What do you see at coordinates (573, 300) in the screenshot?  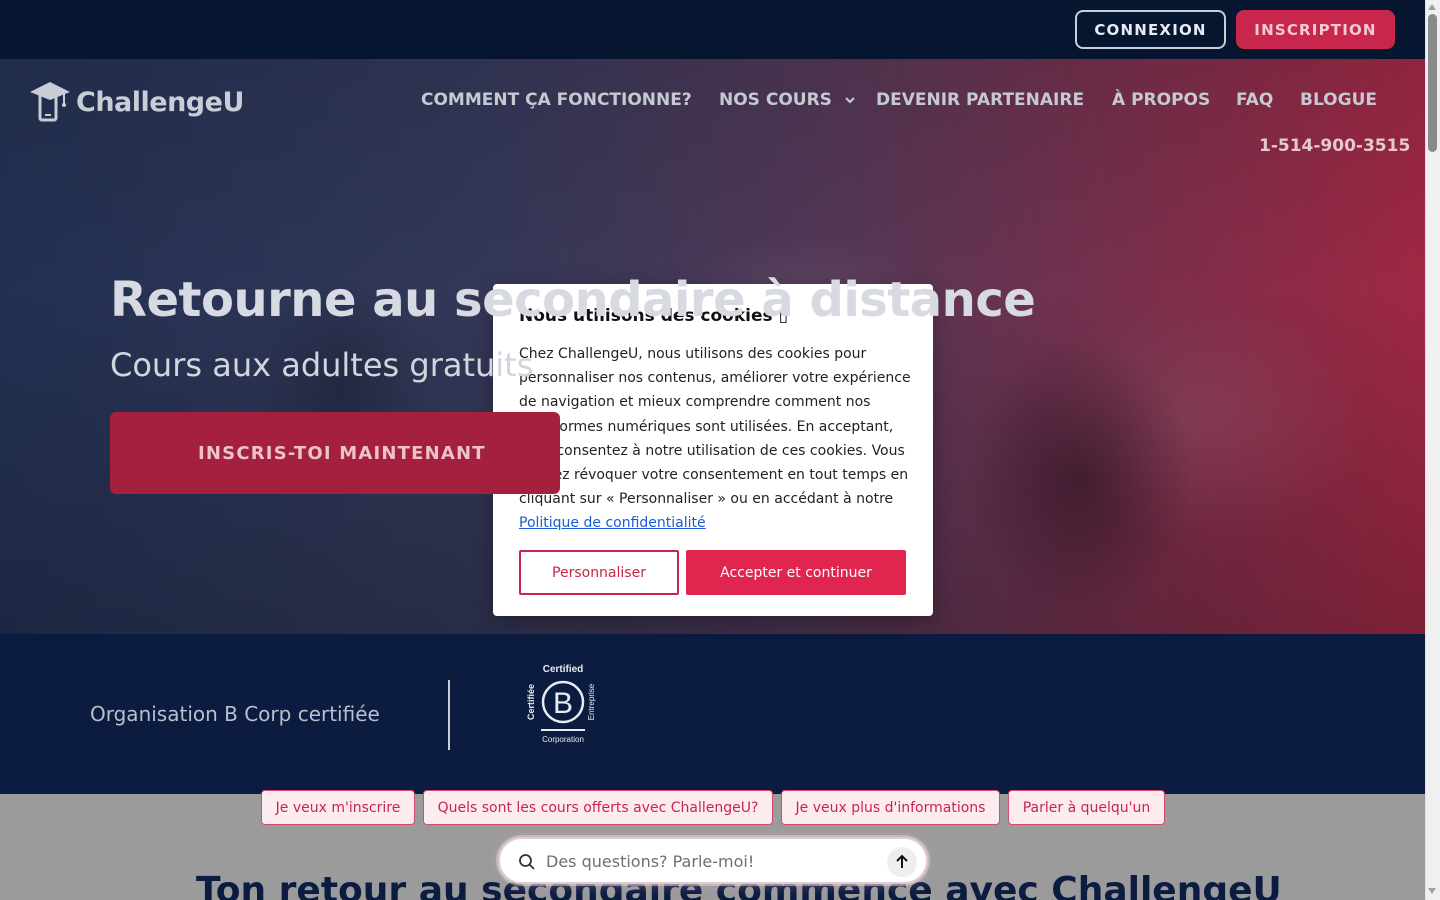 I see `hero-title: Retourne au secondaire à distance` at bounding box center [573, 300].